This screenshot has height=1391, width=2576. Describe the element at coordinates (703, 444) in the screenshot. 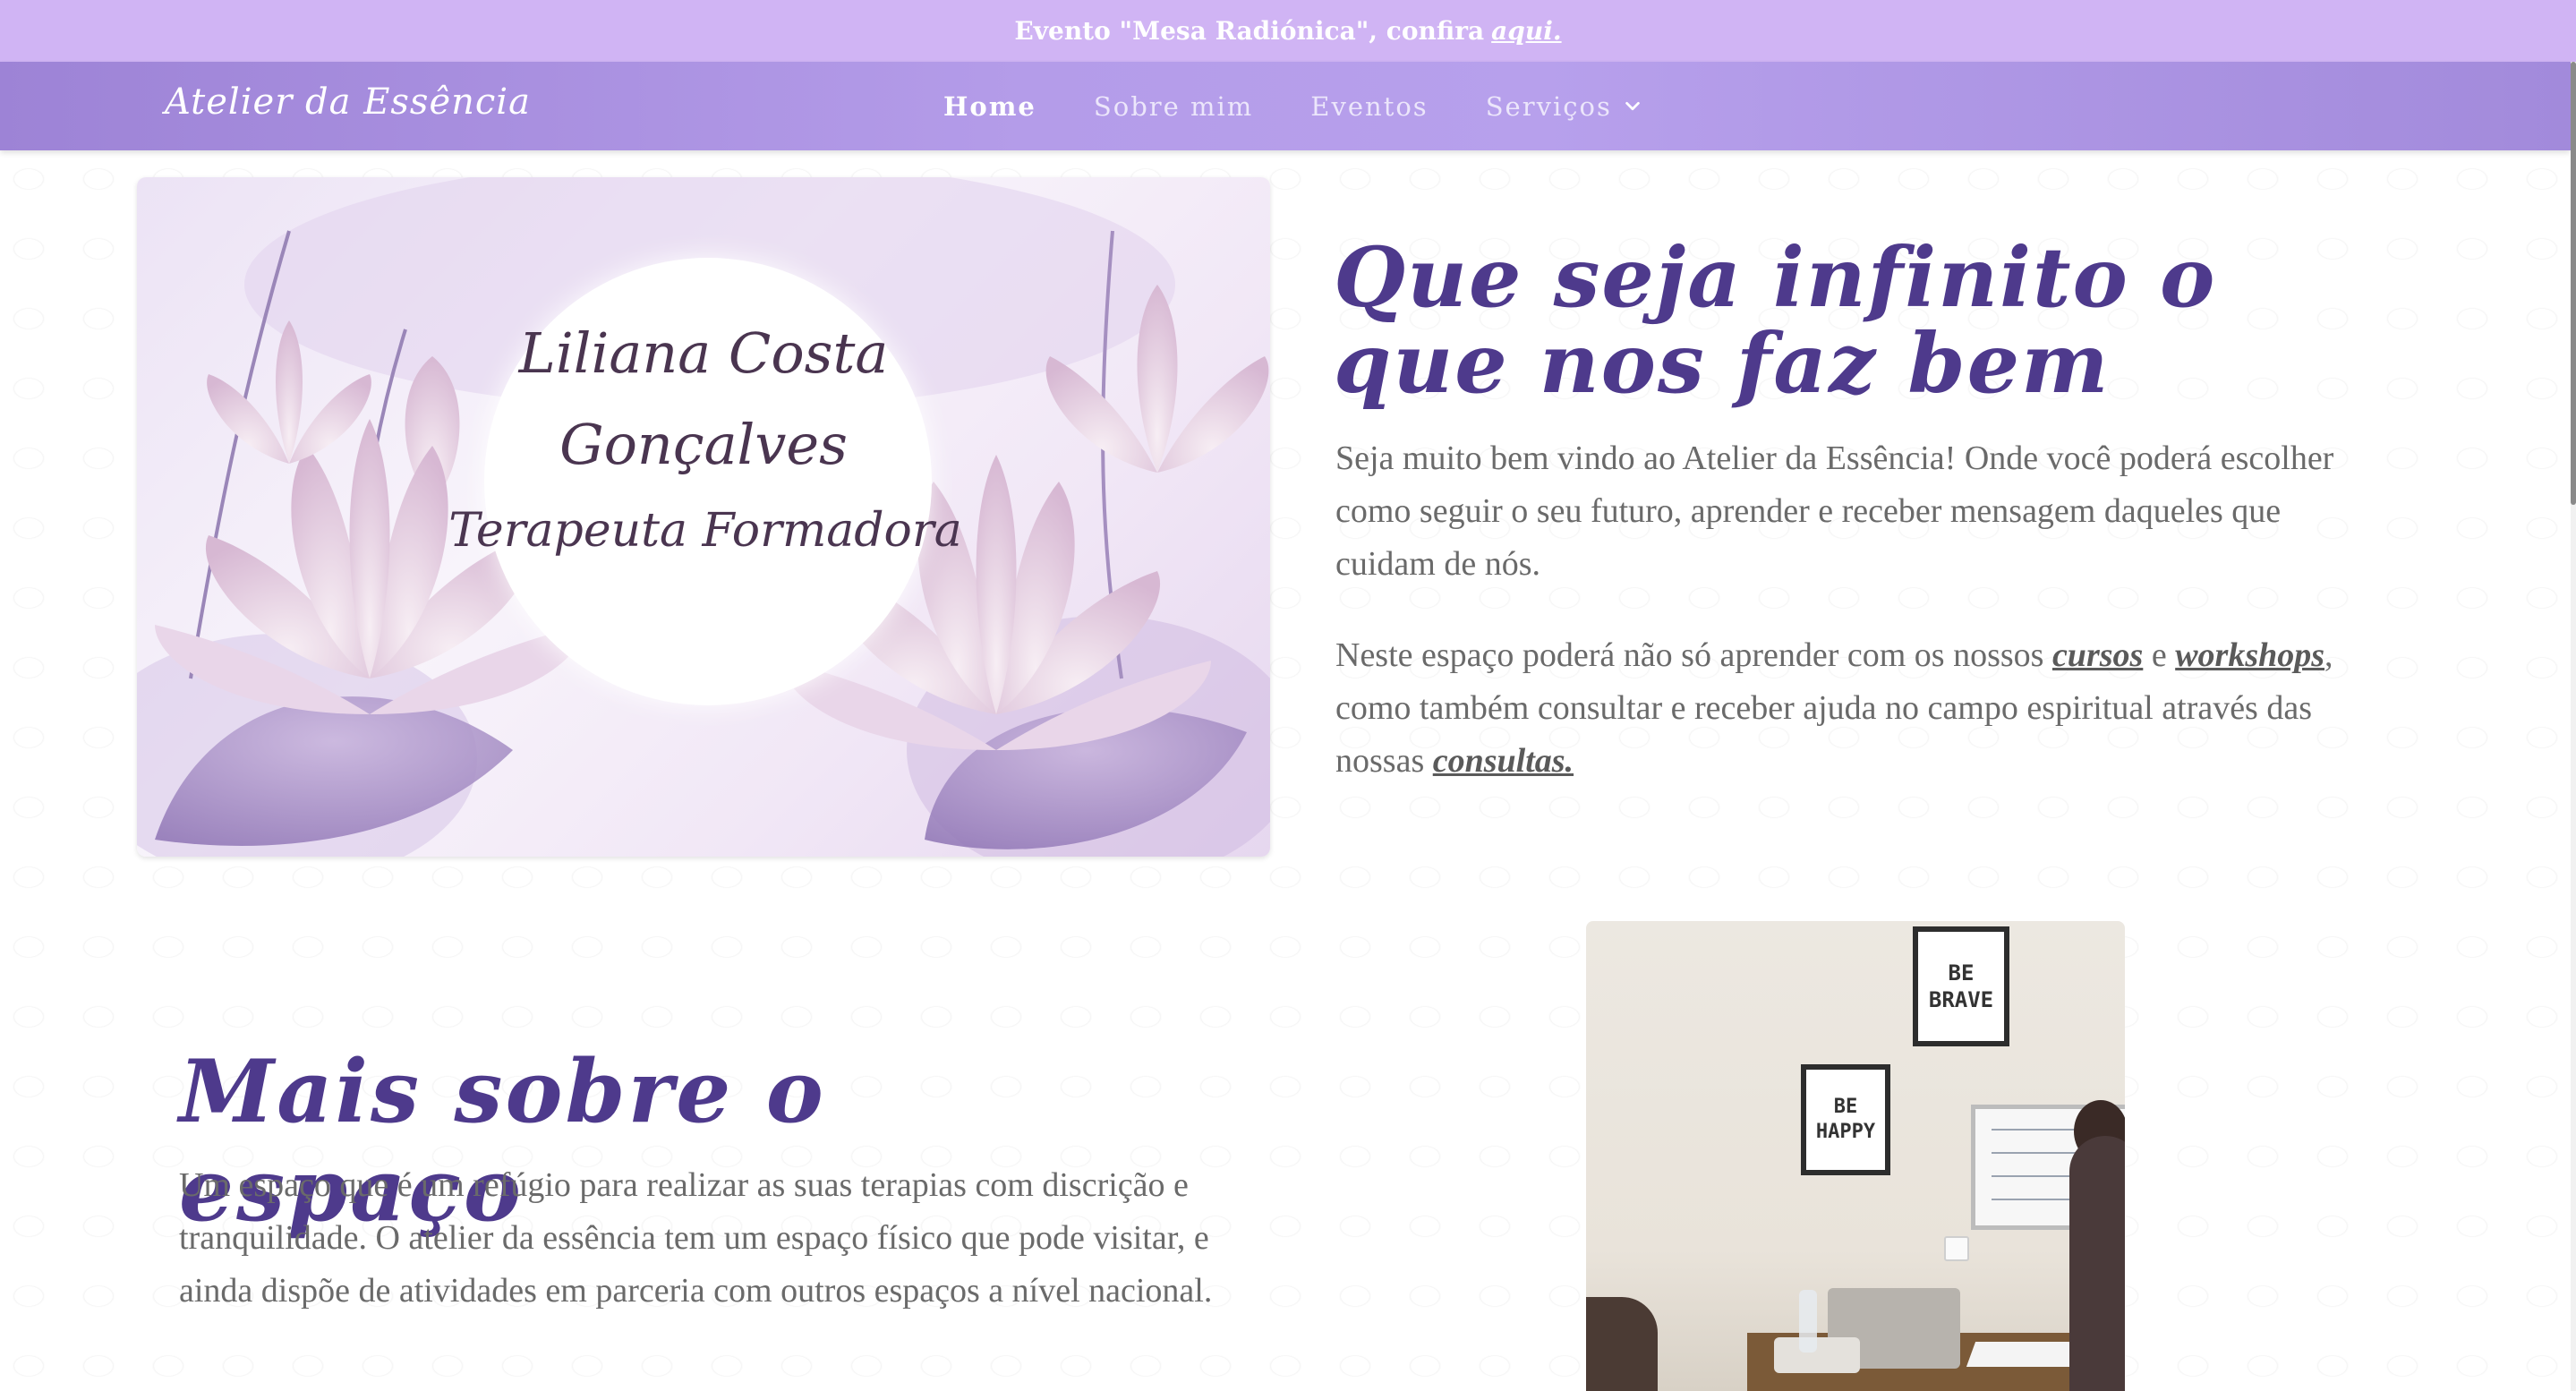

I see `hero-name-line2: Gonçalves` at that location.